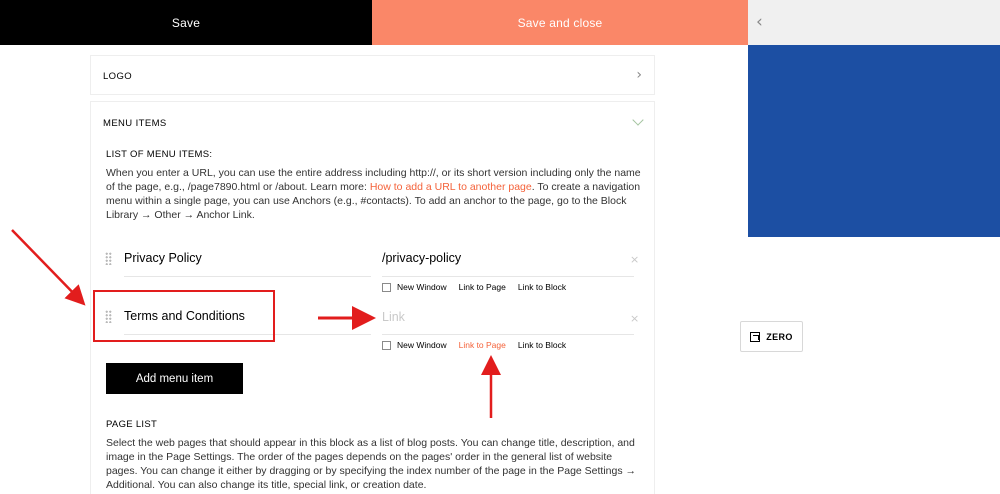 The image size is (1000, 494). Describe the element at coordinates (118, 76) in the screenshot. I see `logo-section-title: LOGO` at that location.